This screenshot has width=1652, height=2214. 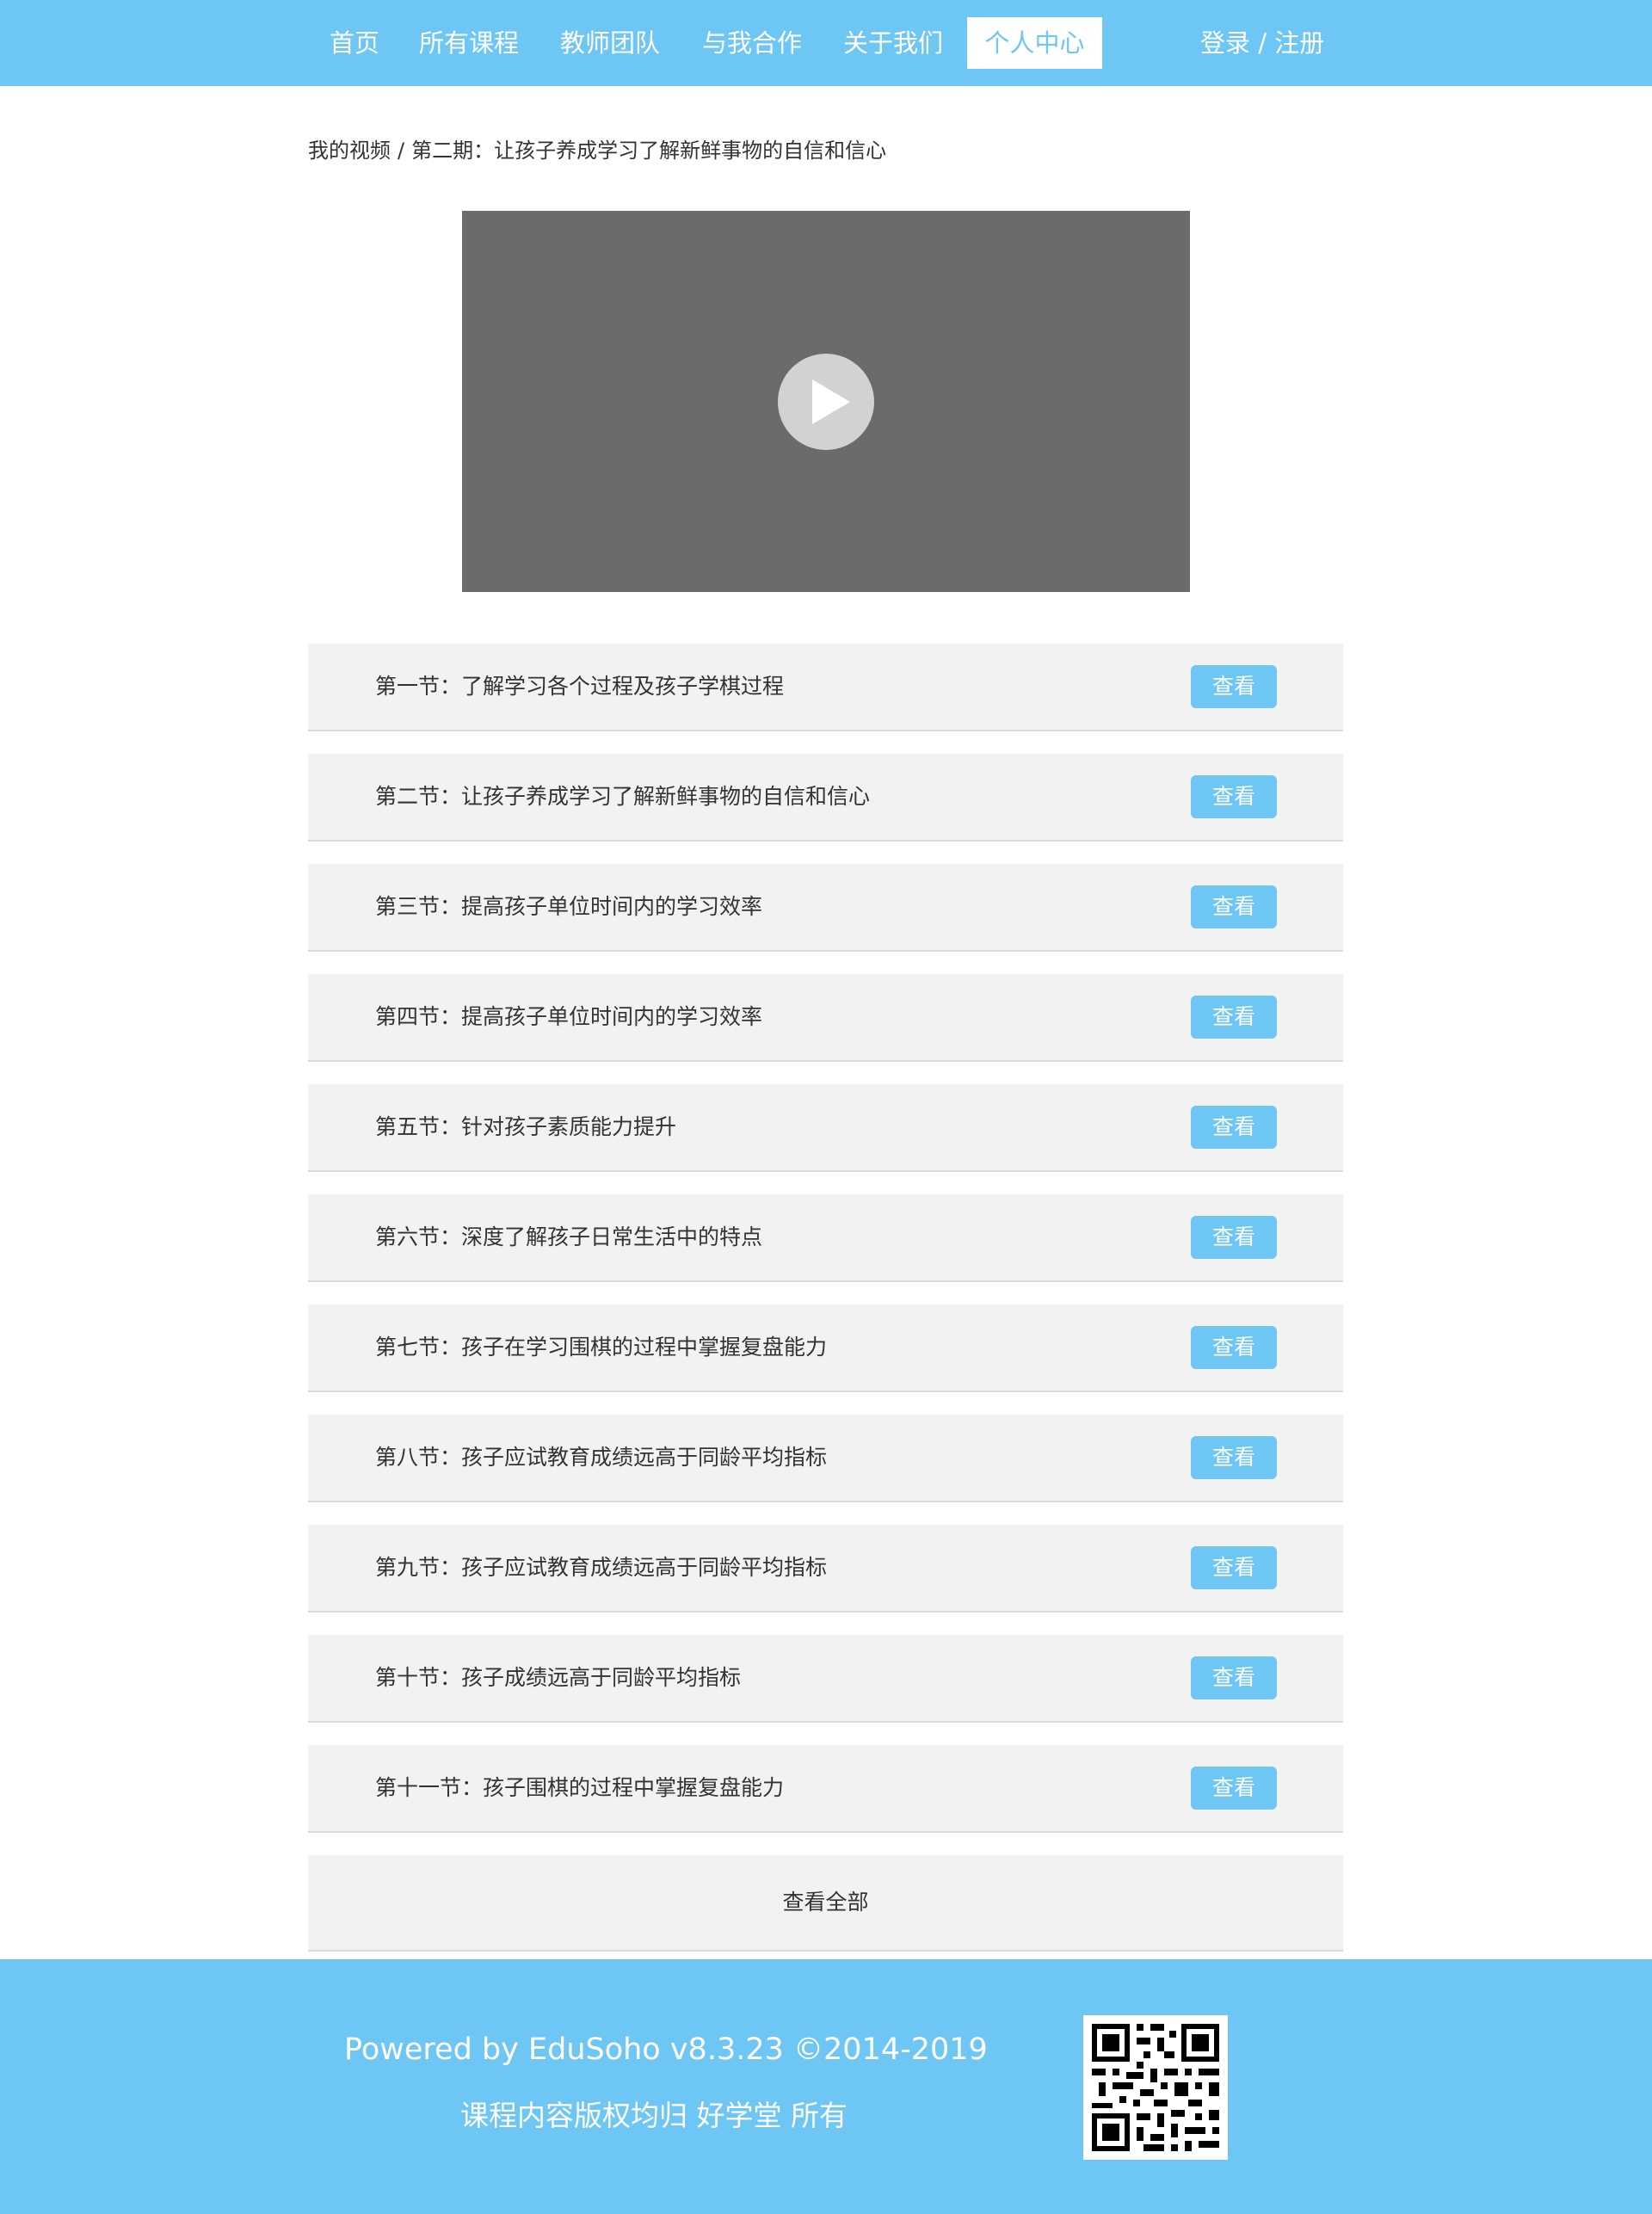 I want to click on breadcrumb: 我的视频 / 第二期：让孩子养成学习了解新鲜事物的自信和信心, so click(x=597, y=148).